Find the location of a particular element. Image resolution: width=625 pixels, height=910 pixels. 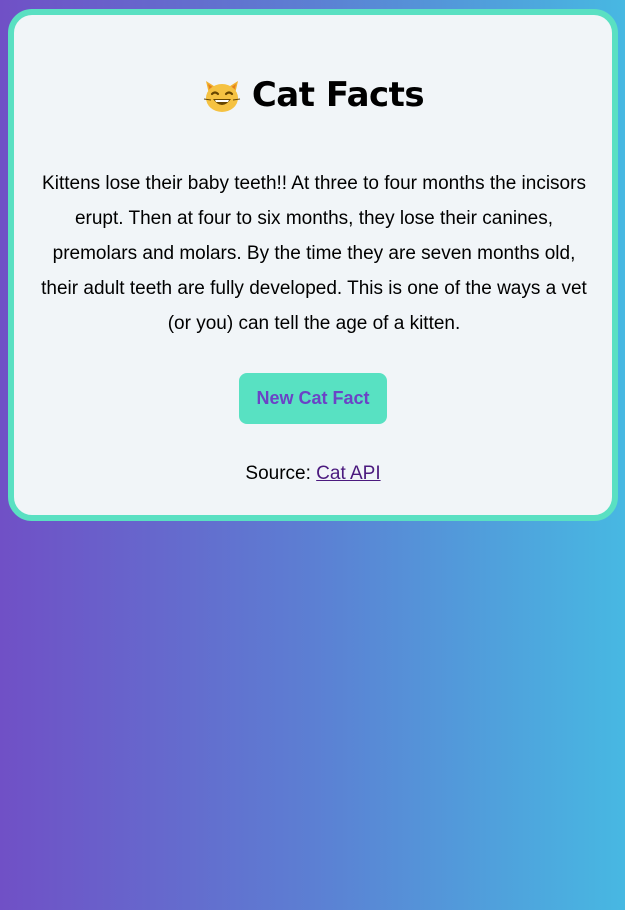

cat-api-link: Cat API is located at coordinates (348, 473).